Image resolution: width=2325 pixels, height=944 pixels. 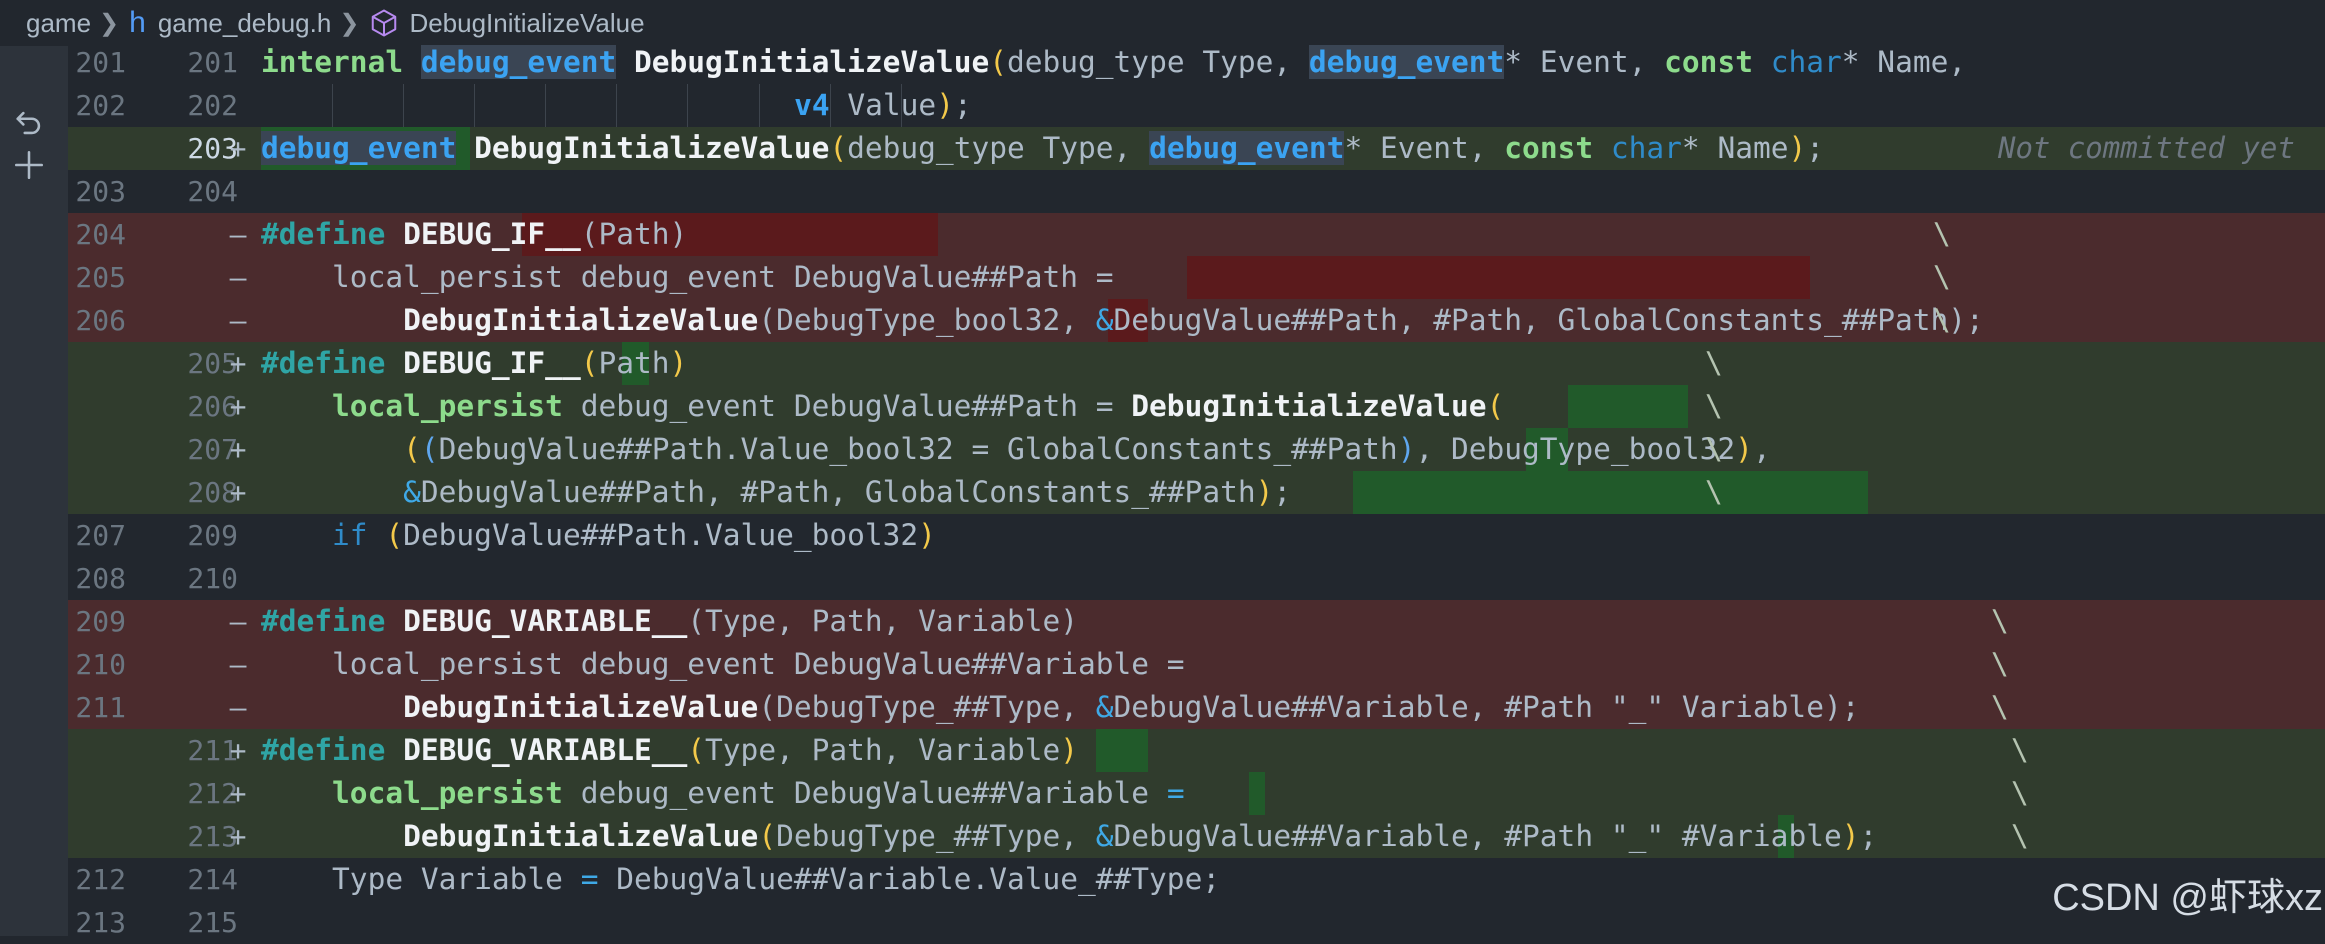 I want to click on breadcrumb-symbol: DebugInitializeValue, so click(x=526, y=23).